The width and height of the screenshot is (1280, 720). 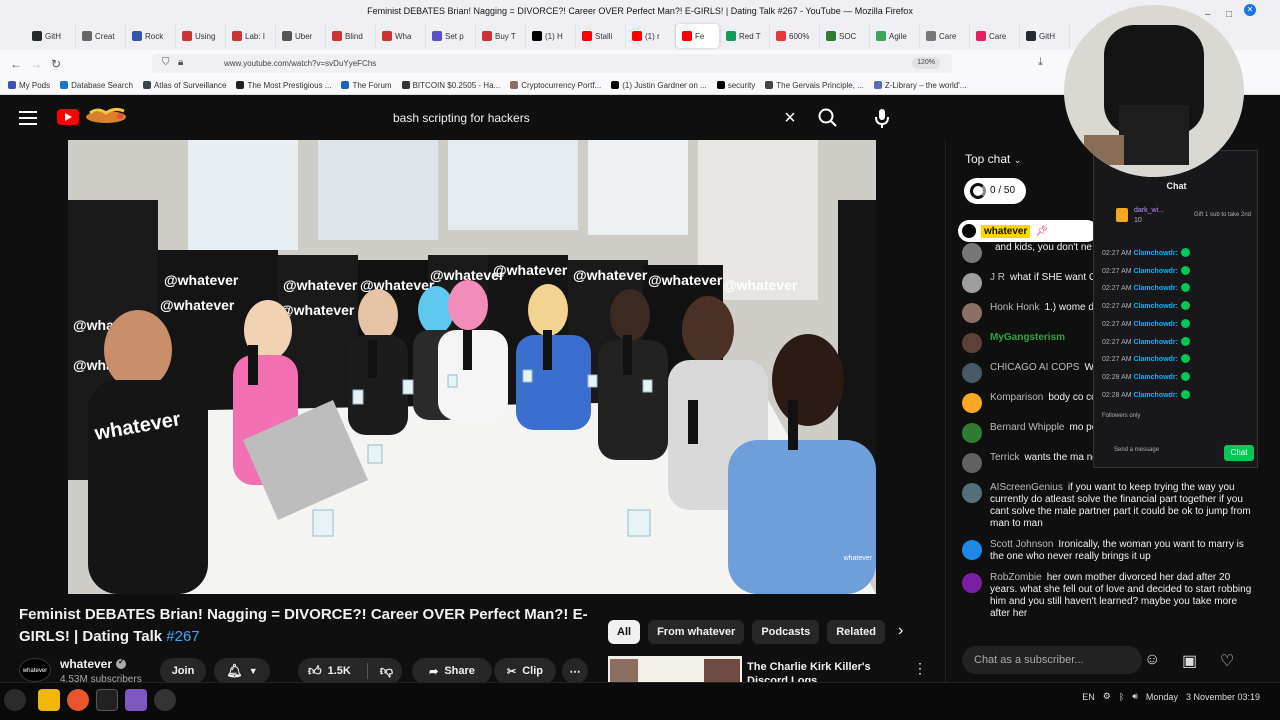 What do you see at coordinates (16, 64) in the screenshot?
I see `back-icon: ←` at bounding box center [16, 64].